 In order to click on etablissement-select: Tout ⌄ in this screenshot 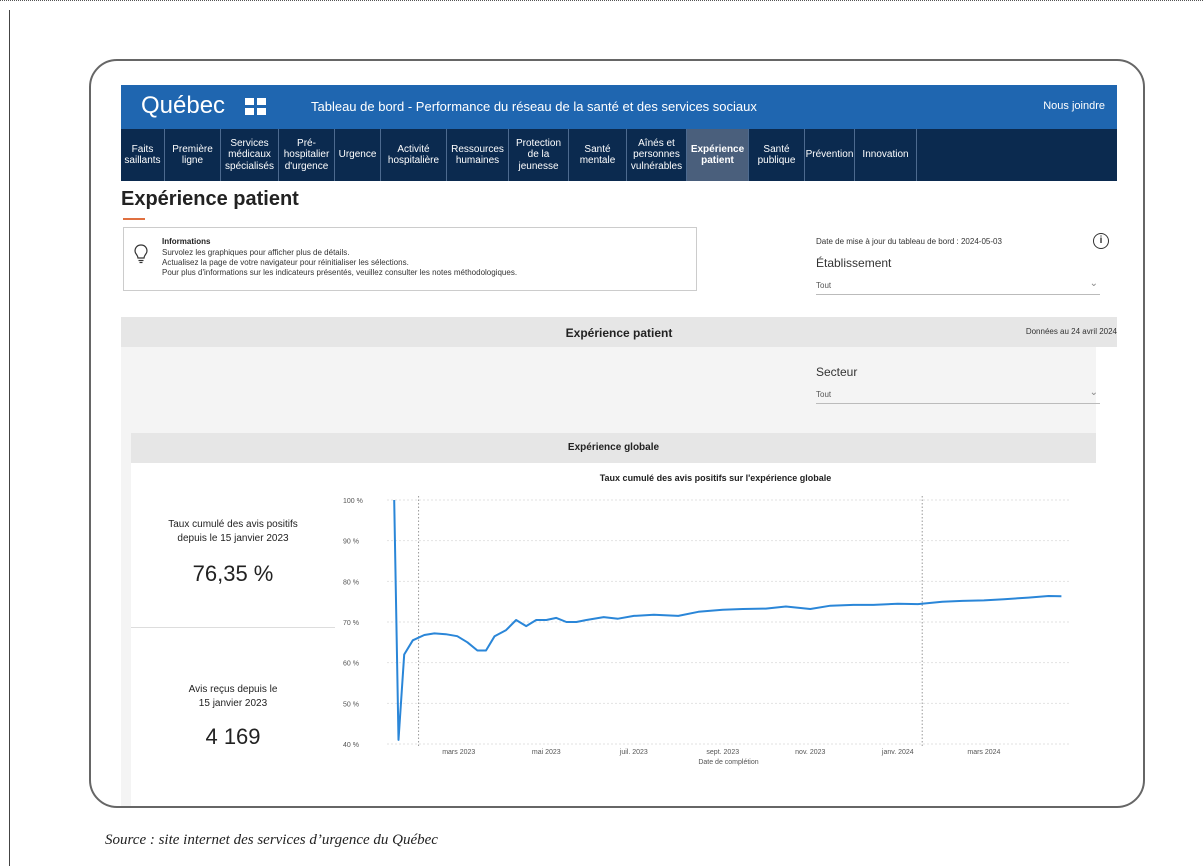, I will do `click(958, 285)`.